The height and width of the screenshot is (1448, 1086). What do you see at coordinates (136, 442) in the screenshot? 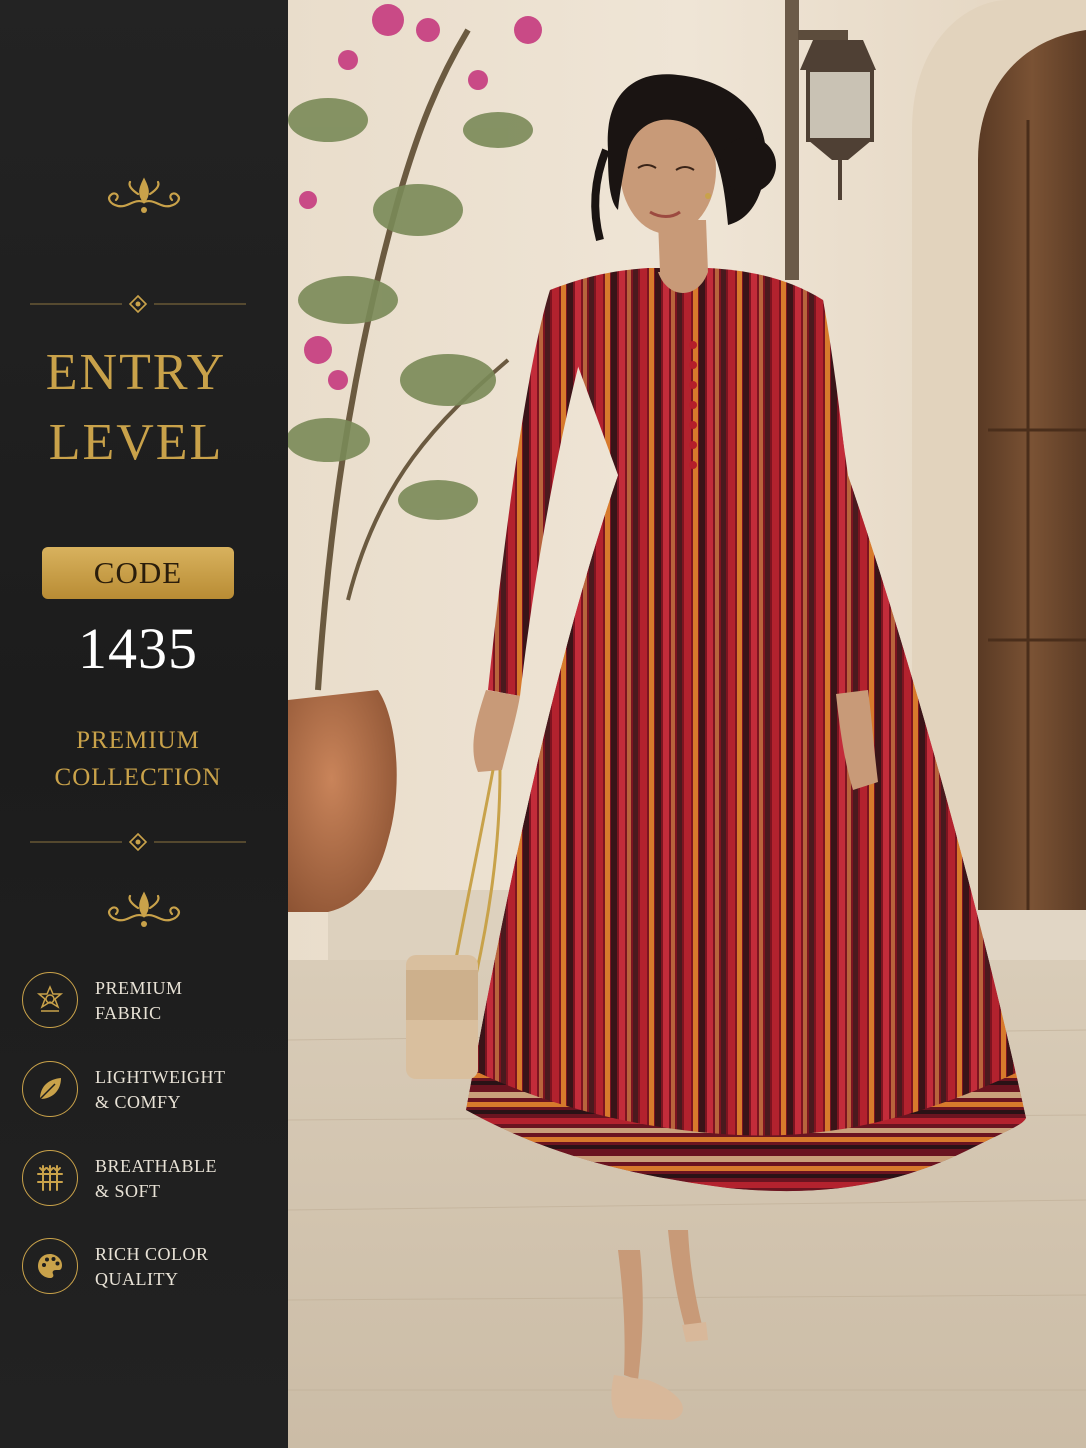
I see `title-line-2: LEVEL` at bounding box center [136, 442].